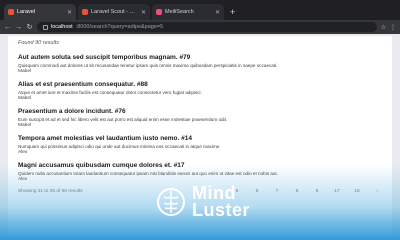 This screenshot has width=400, height=240. I want to click on watermark-text: Mind Luster, so click(221, 202).